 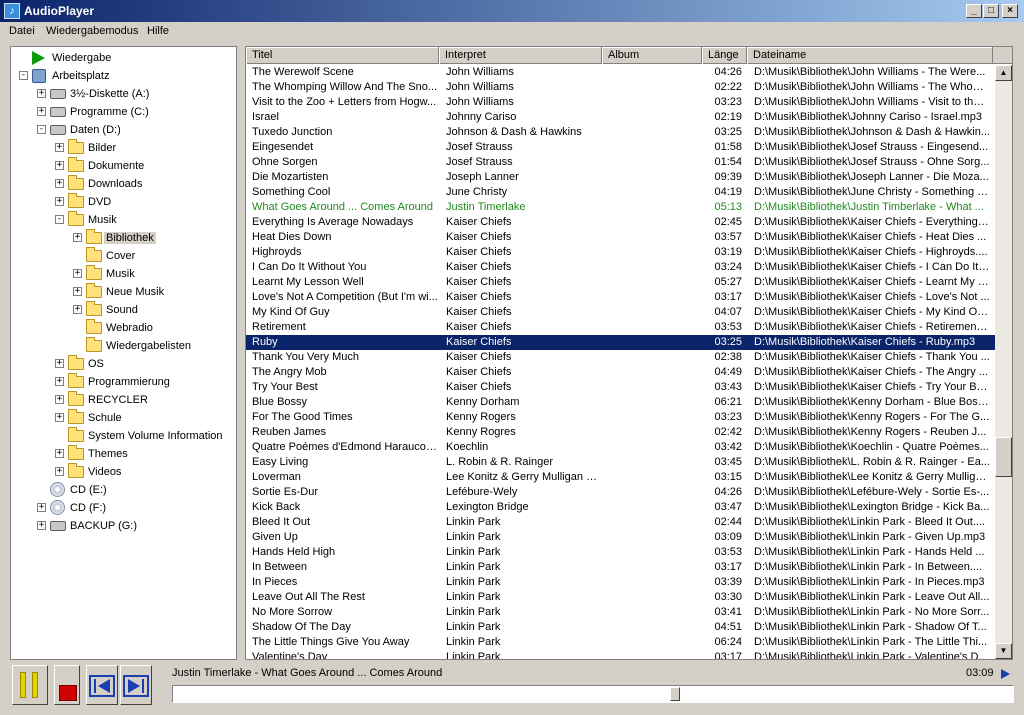 What do you see at coordinates (724, 55) in the screenshot?
I see `column-header-length: Länge` at bounding box center [724, 55].